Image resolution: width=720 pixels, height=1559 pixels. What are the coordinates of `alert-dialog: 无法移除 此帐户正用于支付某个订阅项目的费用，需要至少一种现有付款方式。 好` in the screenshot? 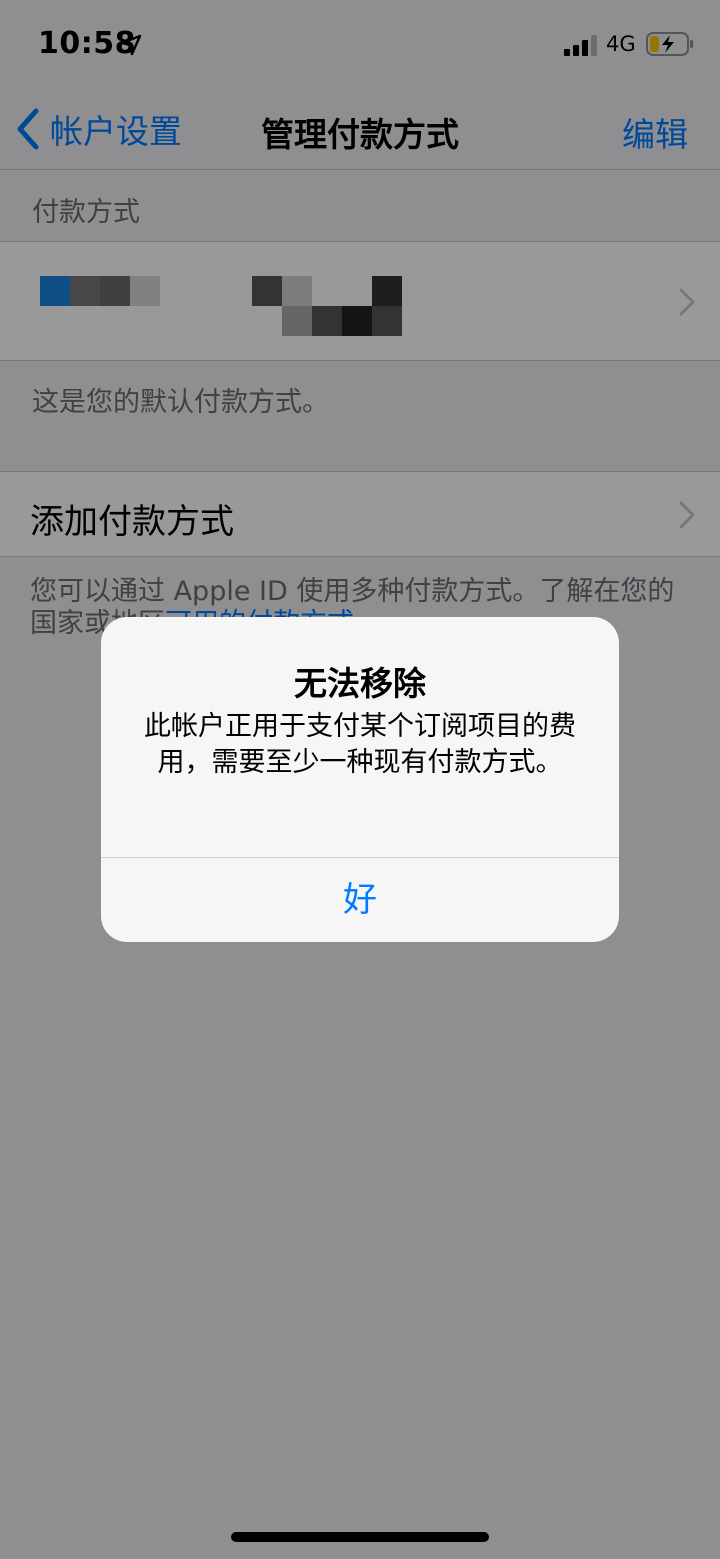 It's located at (360, 779).